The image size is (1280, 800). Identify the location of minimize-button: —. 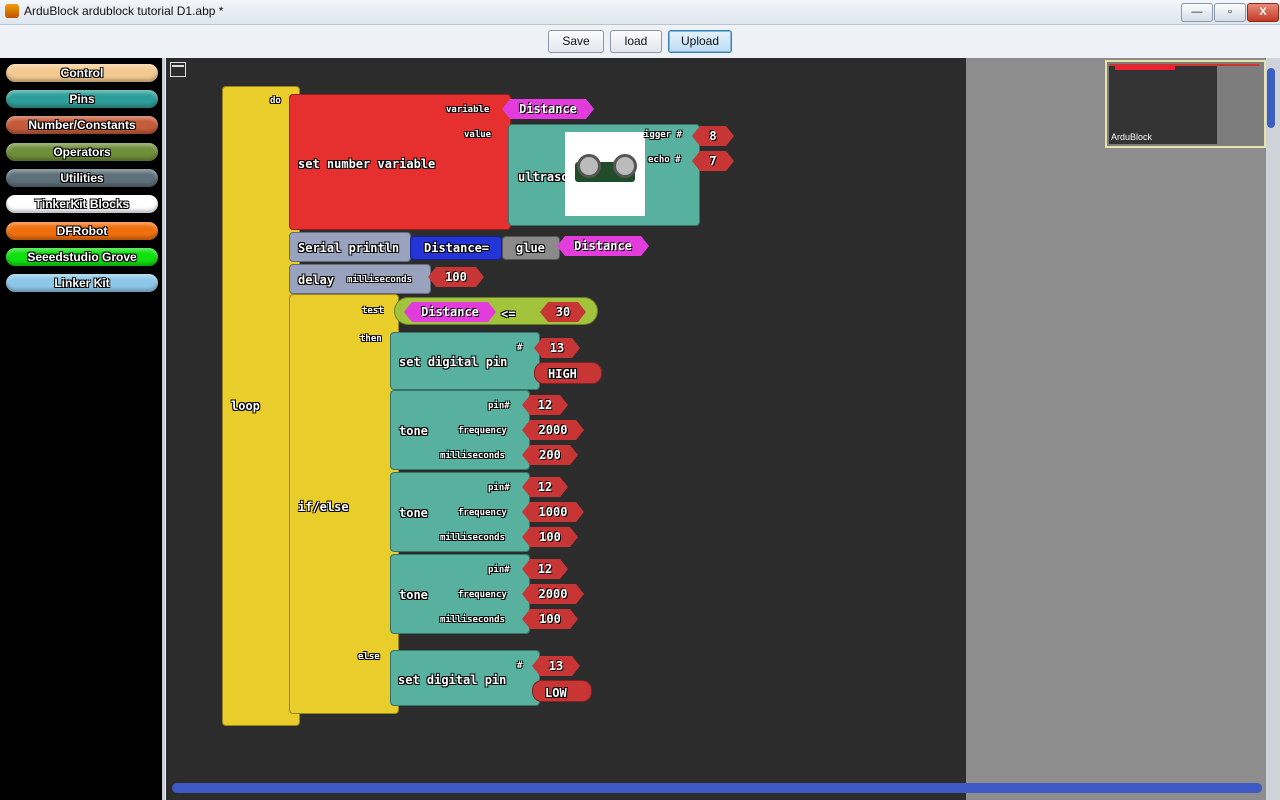
(1197, 12).